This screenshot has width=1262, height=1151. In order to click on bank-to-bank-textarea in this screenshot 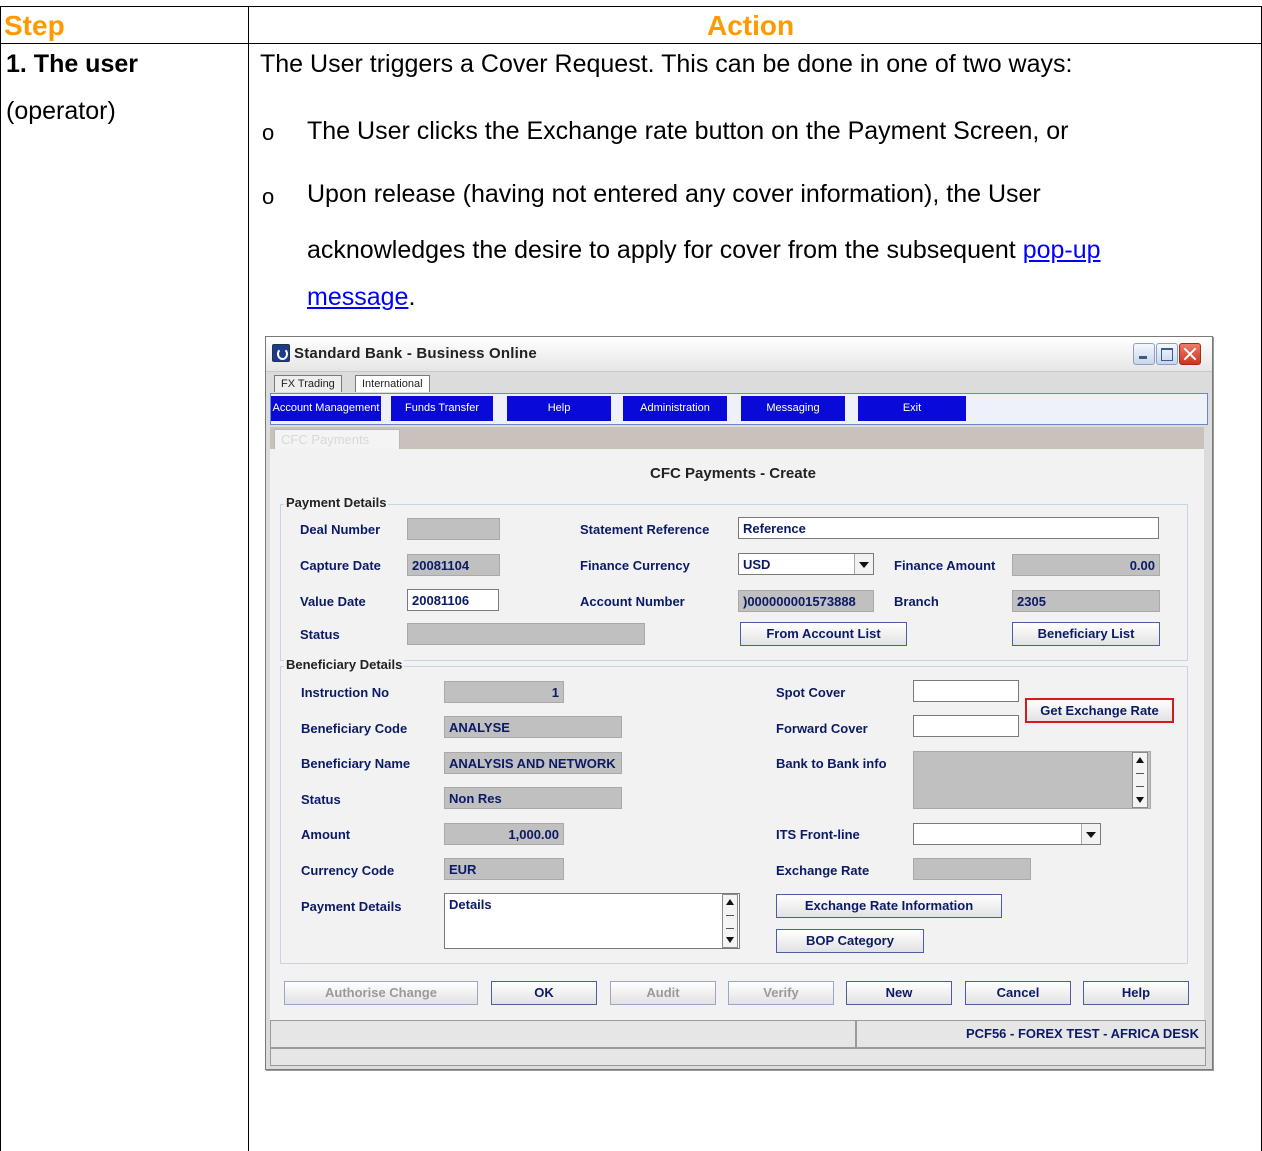, I will do `click(1032, 780)`.